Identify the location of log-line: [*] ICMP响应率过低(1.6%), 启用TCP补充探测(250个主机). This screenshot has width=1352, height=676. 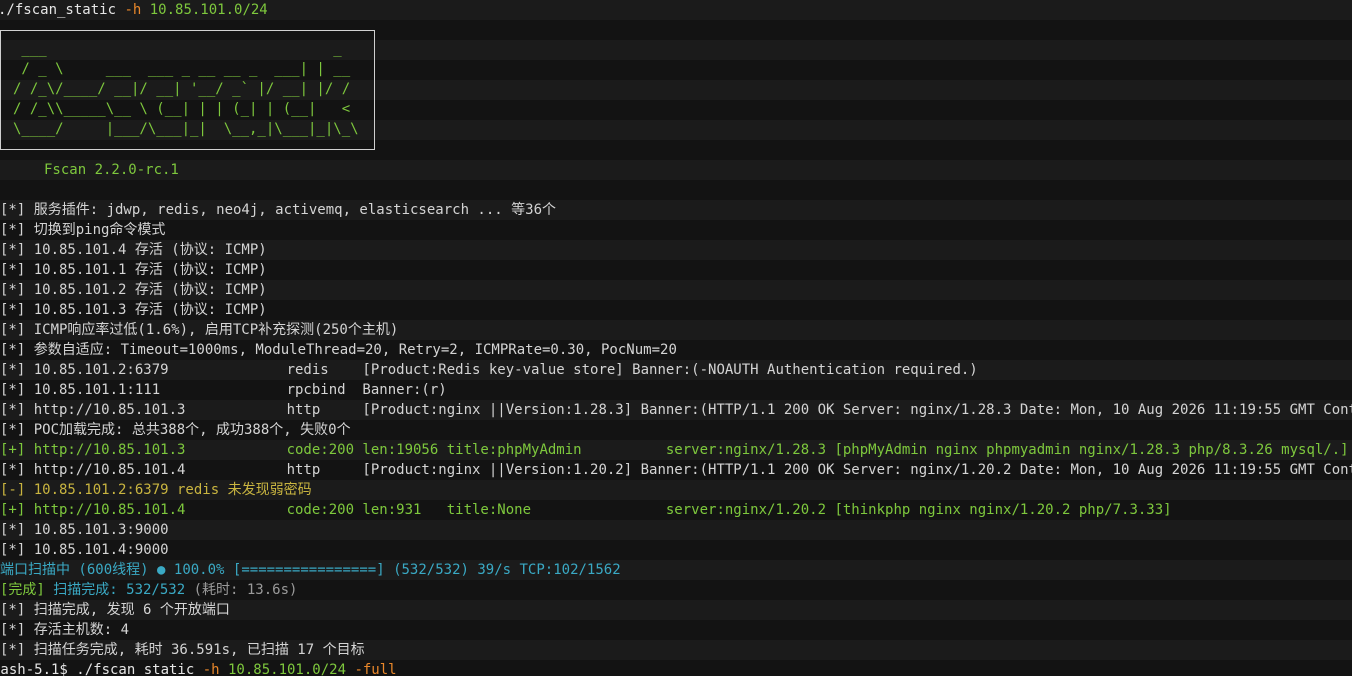
(199, 330).